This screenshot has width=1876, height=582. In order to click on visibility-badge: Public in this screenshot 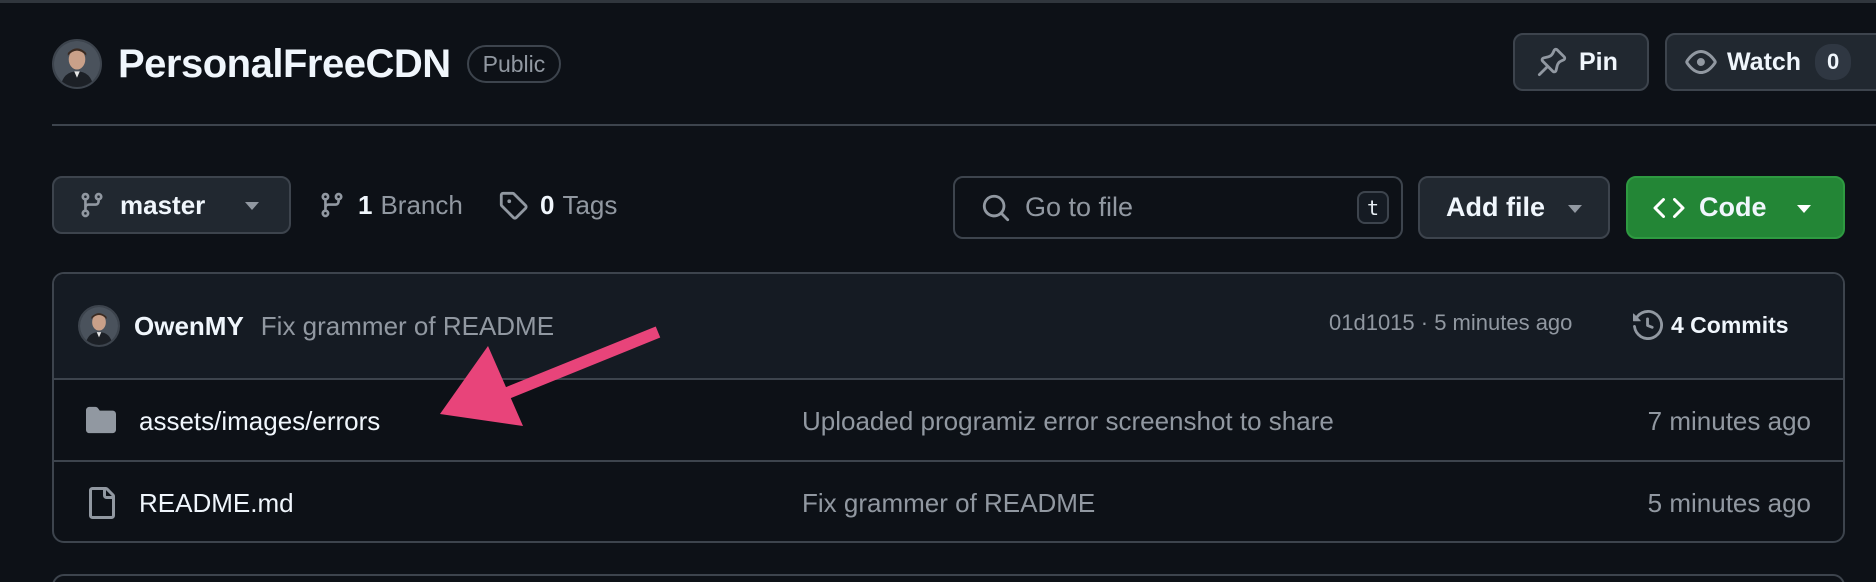, I will do `click(514, 64)`.